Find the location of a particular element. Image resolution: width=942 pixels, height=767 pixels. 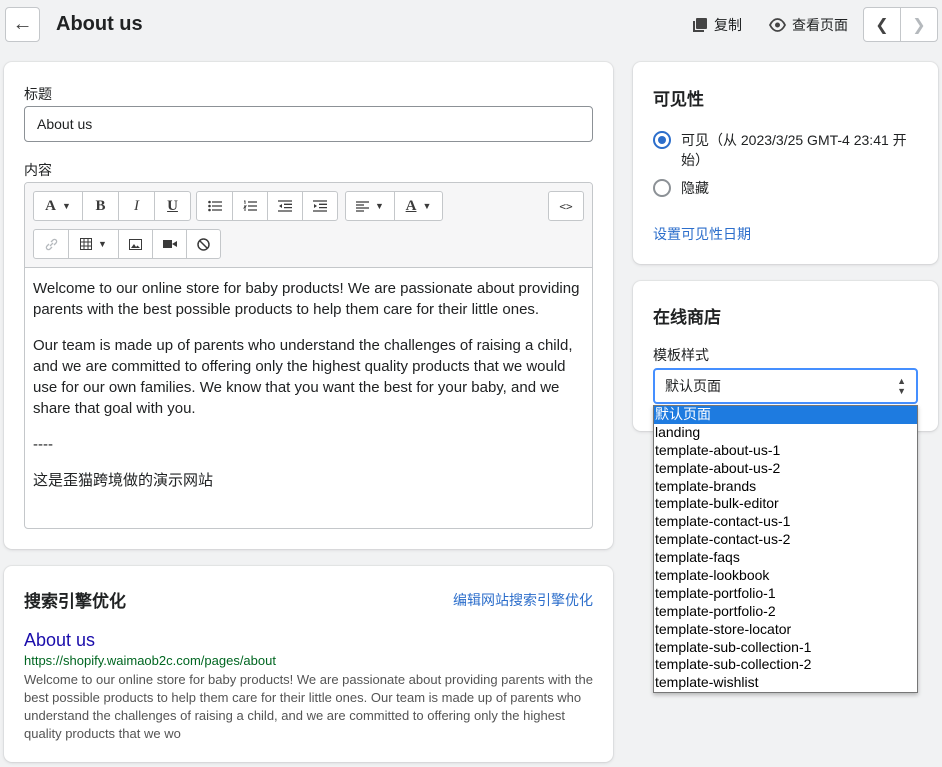

visibility-heading: 可见性 is located at coordinates (678, 99).